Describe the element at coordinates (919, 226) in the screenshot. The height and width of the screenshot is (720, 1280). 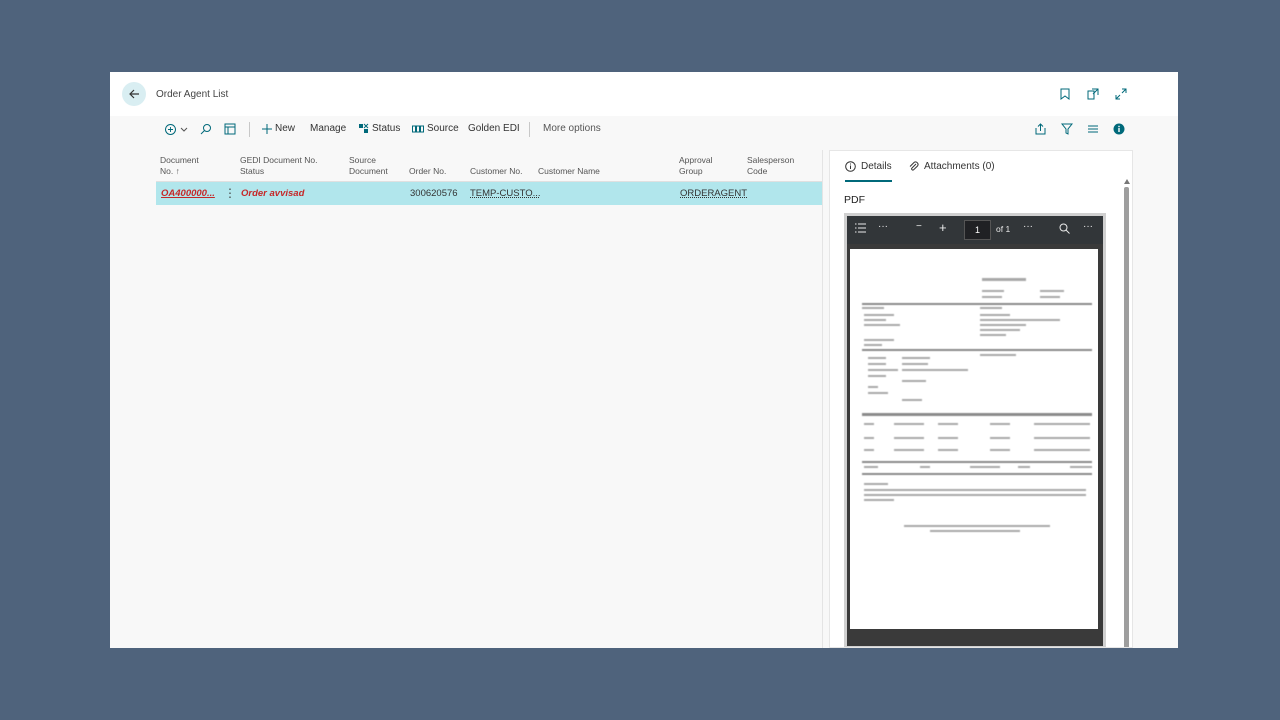
I see `zoom-out-icon: −` at that location.